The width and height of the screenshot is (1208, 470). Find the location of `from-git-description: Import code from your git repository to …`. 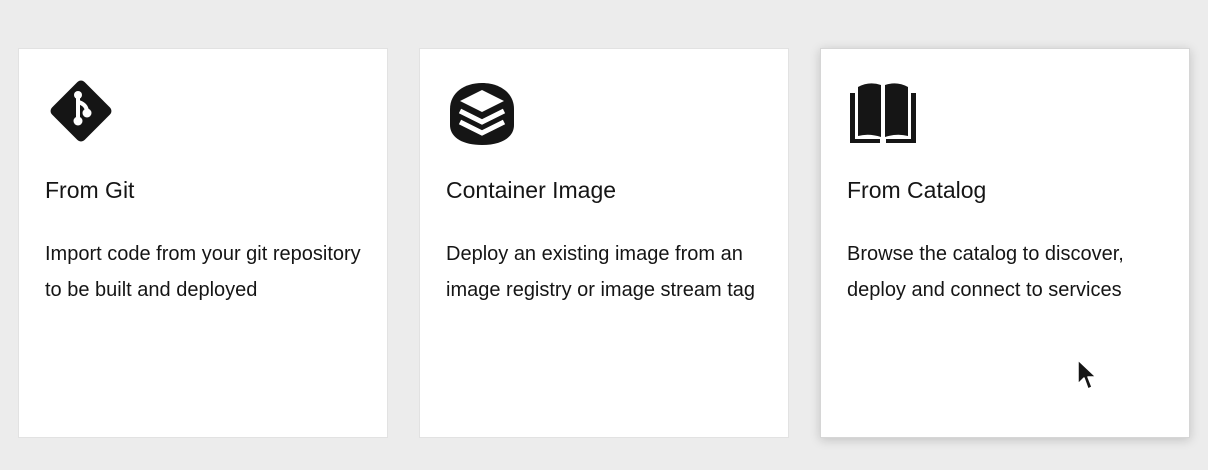

from-git-description: Import code from your git repository to … is located at coordinates (203, 272).